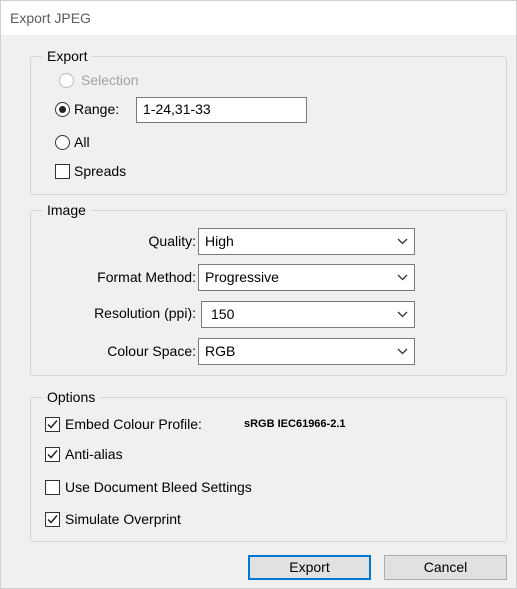 The width and height of the screenshot is (517, 589). I want to click on embed-profile-label: Embed Colour Profile:, so click(133, 424).